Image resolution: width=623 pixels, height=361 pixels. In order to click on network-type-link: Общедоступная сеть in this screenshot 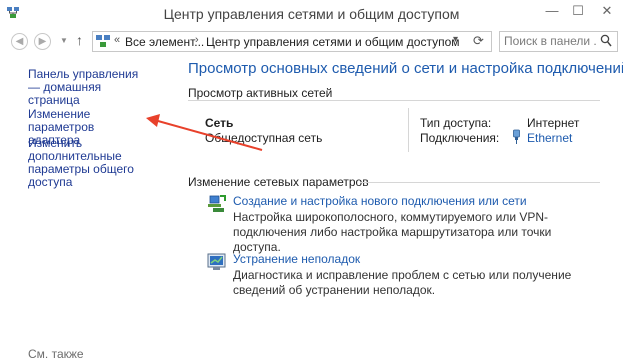, I will do `click(263, 138)`.